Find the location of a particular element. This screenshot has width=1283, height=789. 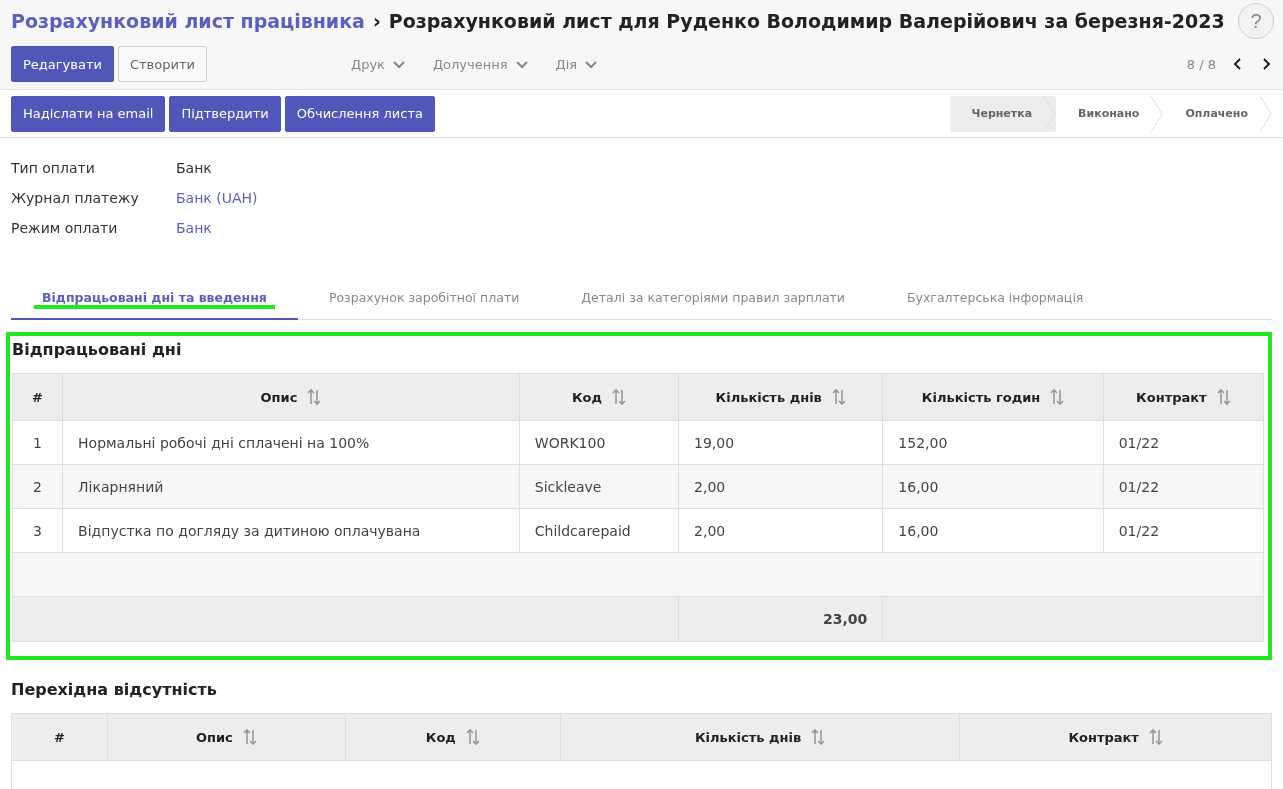

secondary-button: Створити is located at coordinates (162, 64).